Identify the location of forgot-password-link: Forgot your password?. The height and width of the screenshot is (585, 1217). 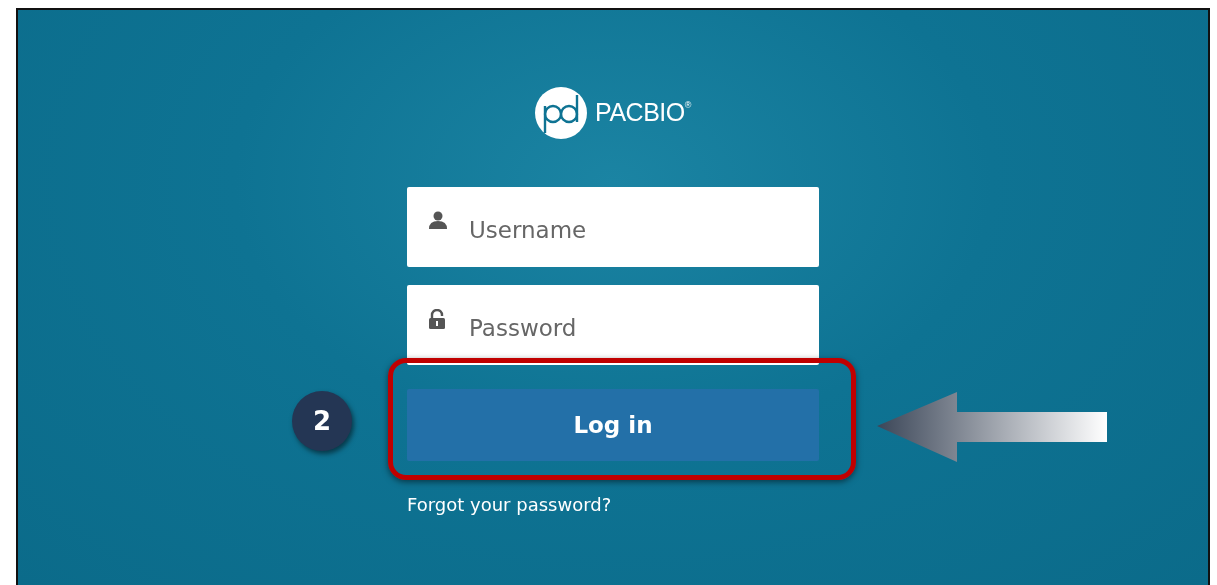
(509, 504).